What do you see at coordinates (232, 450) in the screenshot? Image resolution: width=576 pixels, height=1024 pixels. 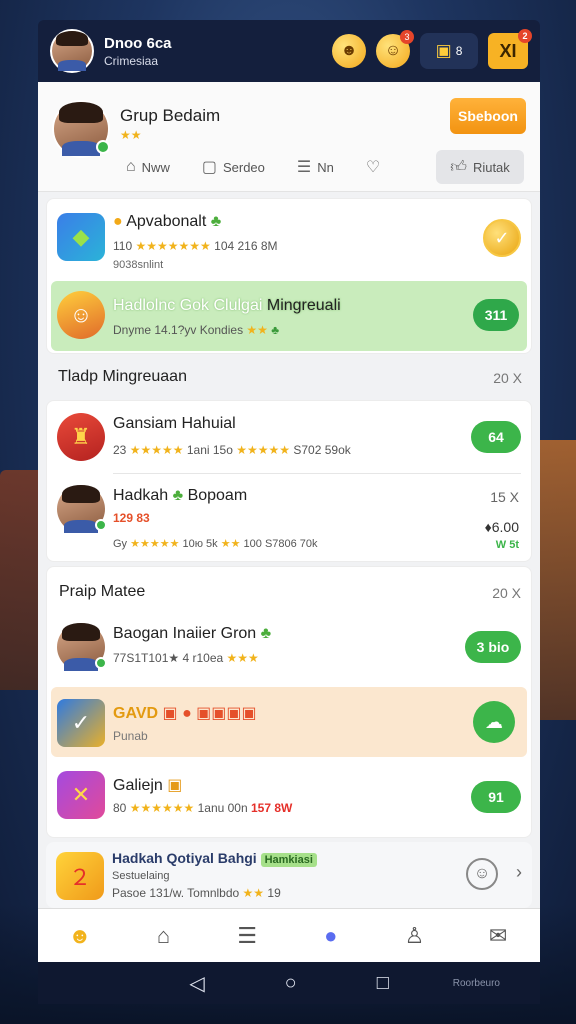 I see `item-stats: 23 ★★★★★ 1ani 15o ★★★★★ S702 59ok` at bounding box center [232, 450].